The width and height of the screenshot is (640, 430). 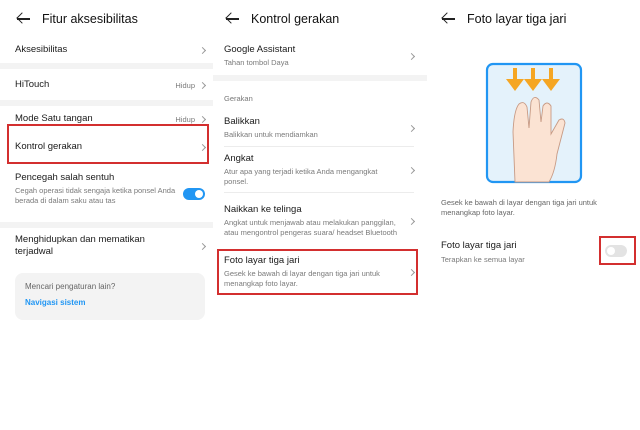 What do you see at coordinates (70, 286) in the screenshot?
I see `card-question: Mencari pengaturan lain?` at bounding box center [70, 286].